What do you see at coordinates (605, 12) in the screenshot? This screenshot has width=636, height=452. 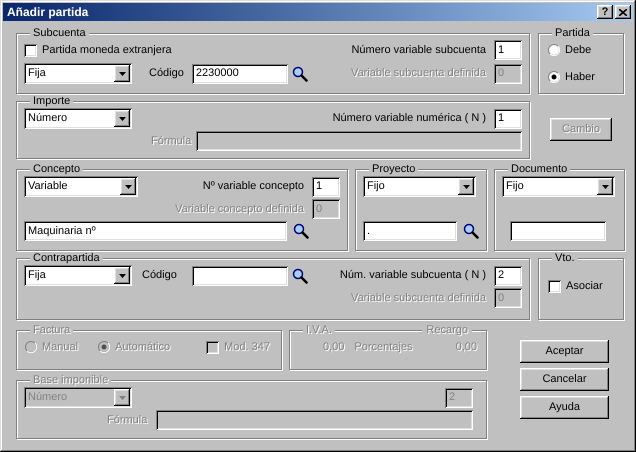 I see `help-button: ?` at bounding box center [605, 12].